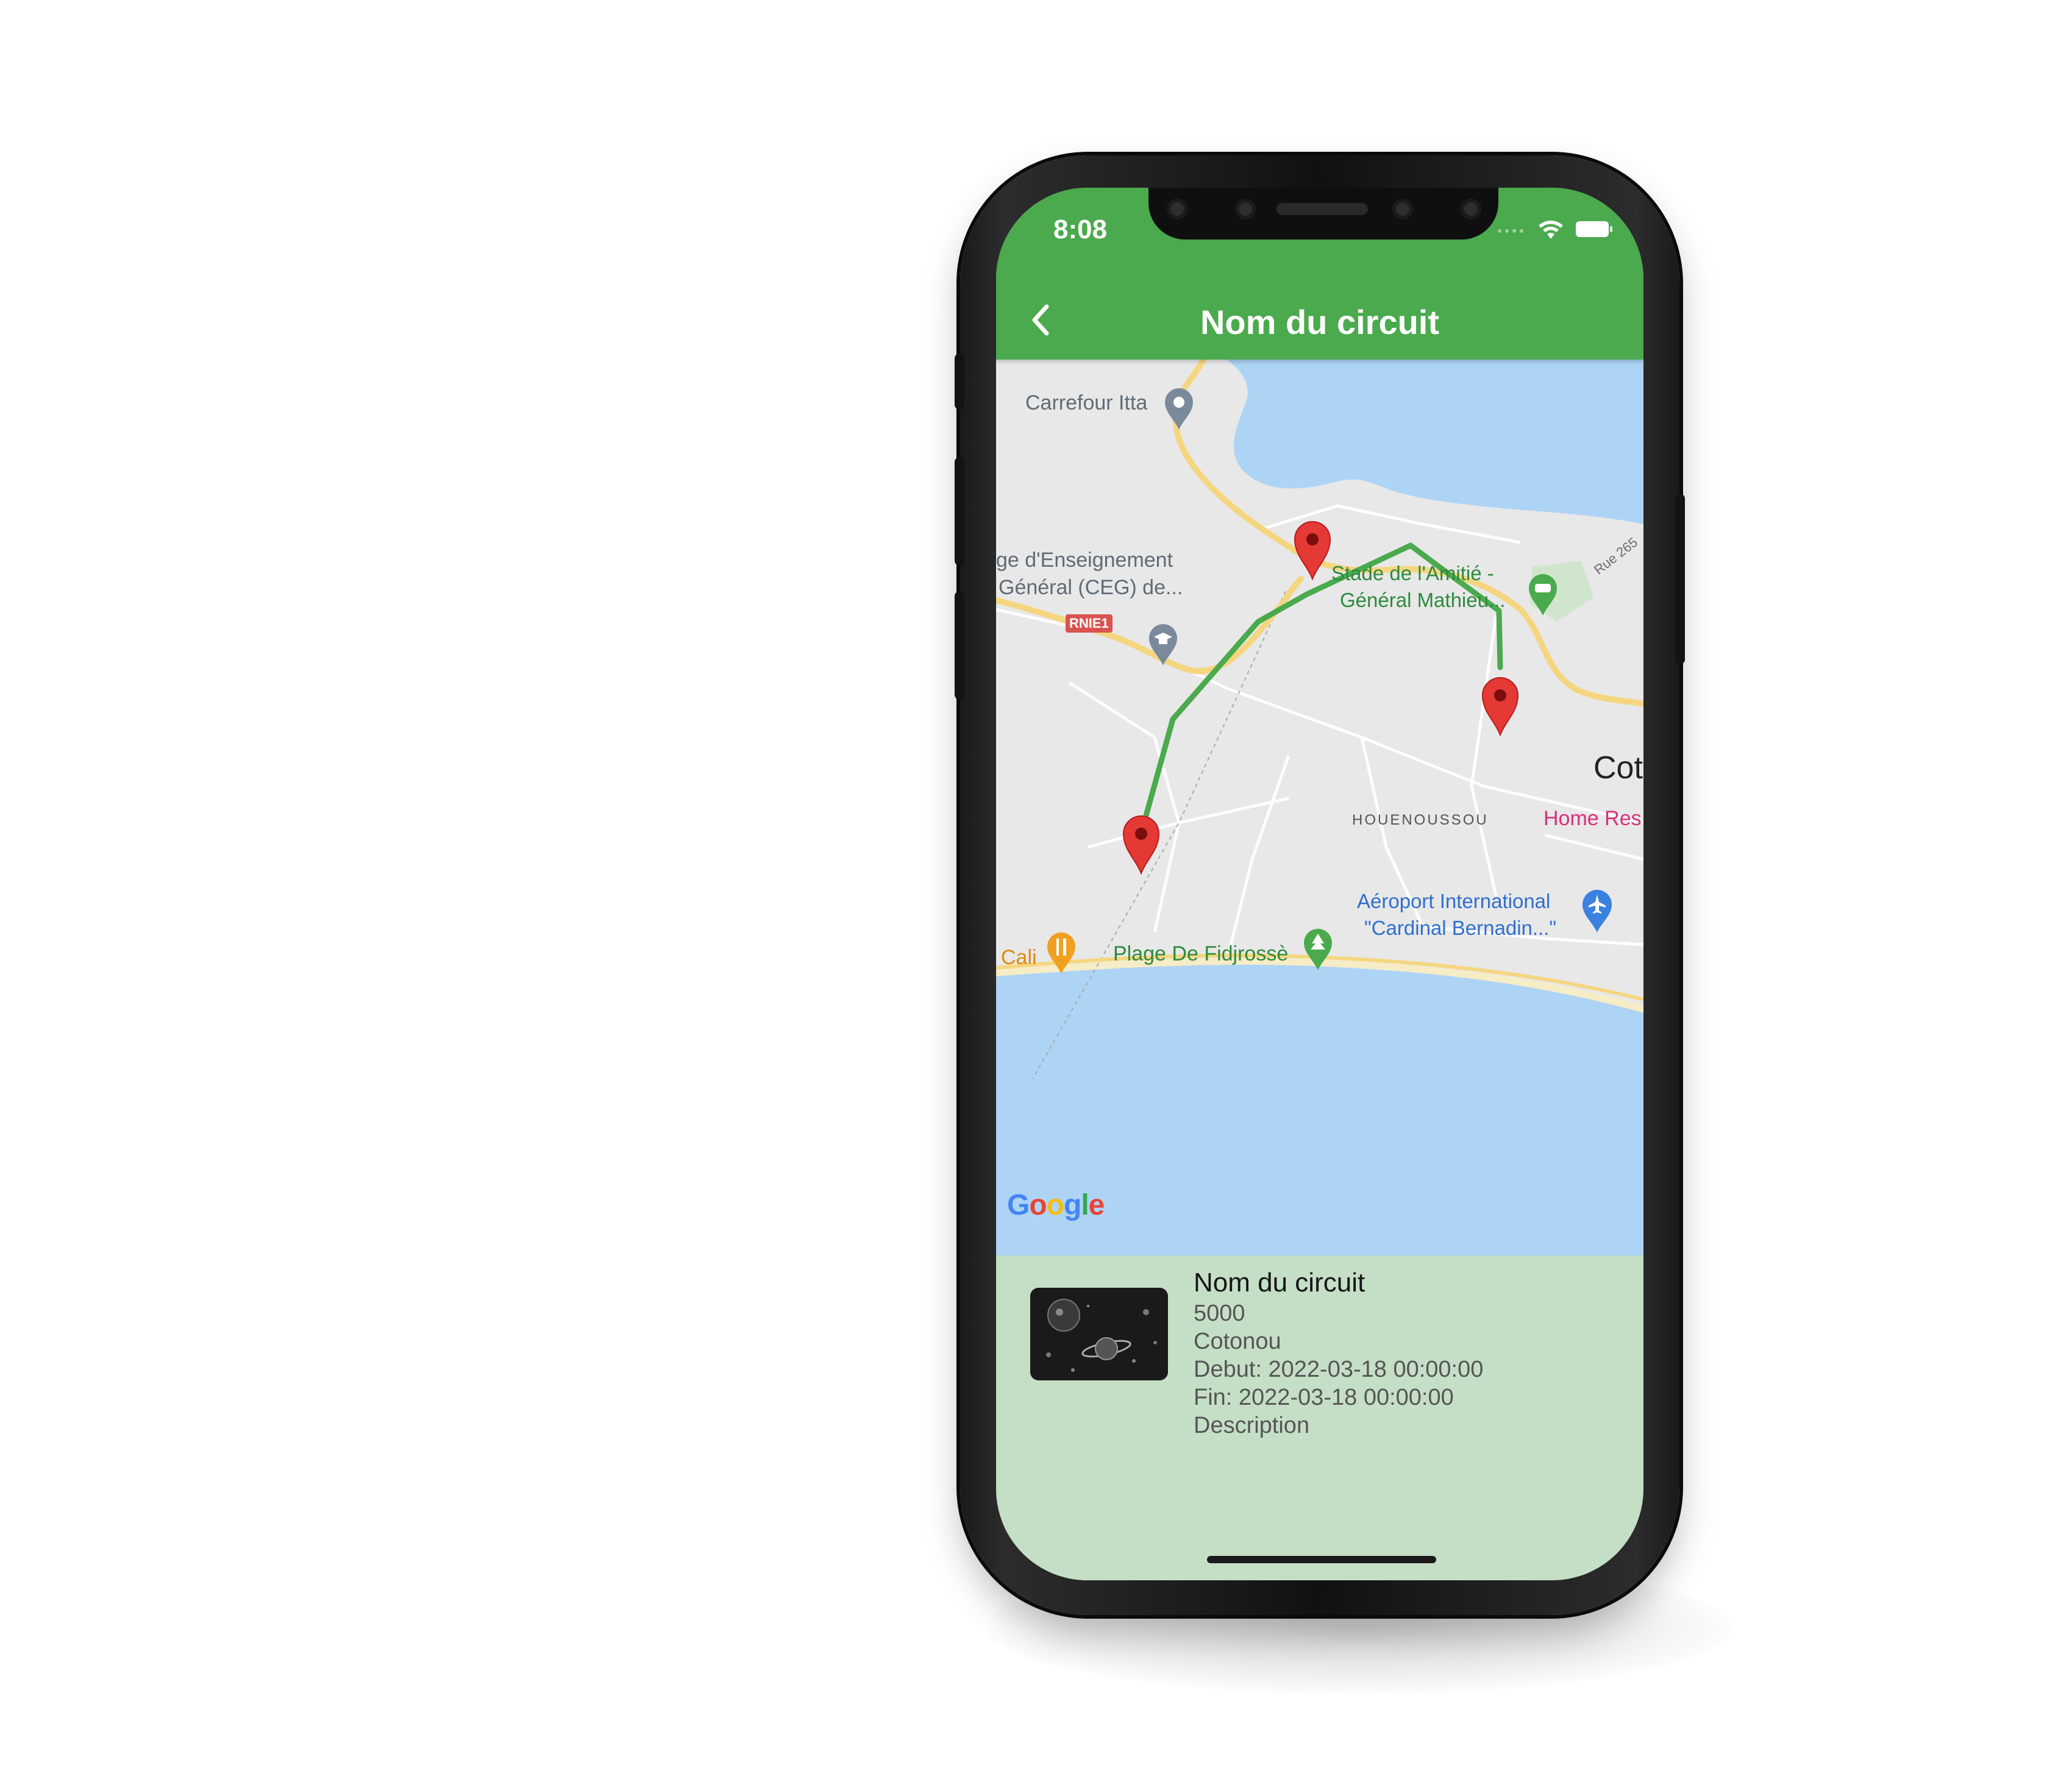 The image size is (2072, 1768). What do you see at coordinates (1551, 230) in the screenshot?
I see `wifi-icon` at bounding box center [1551, 230].